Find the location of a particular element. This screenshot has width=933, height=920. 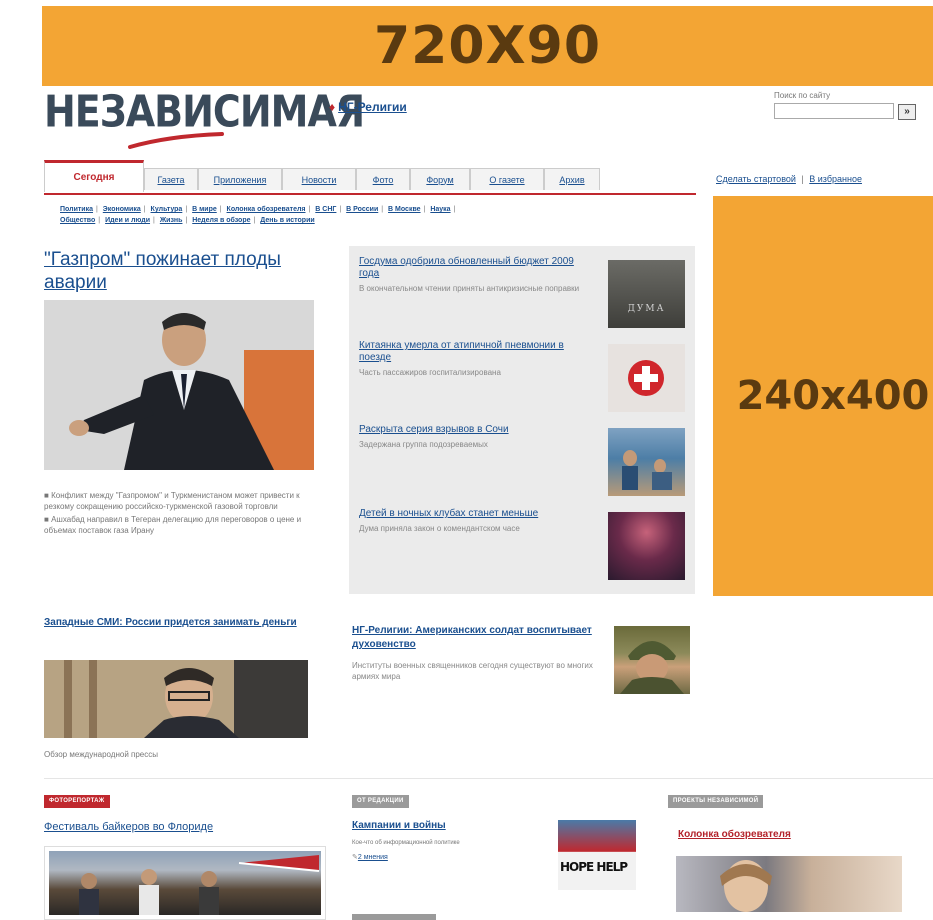

top-right-links: Сделать стартовой | В избранное is located at coordinates (789, 179).